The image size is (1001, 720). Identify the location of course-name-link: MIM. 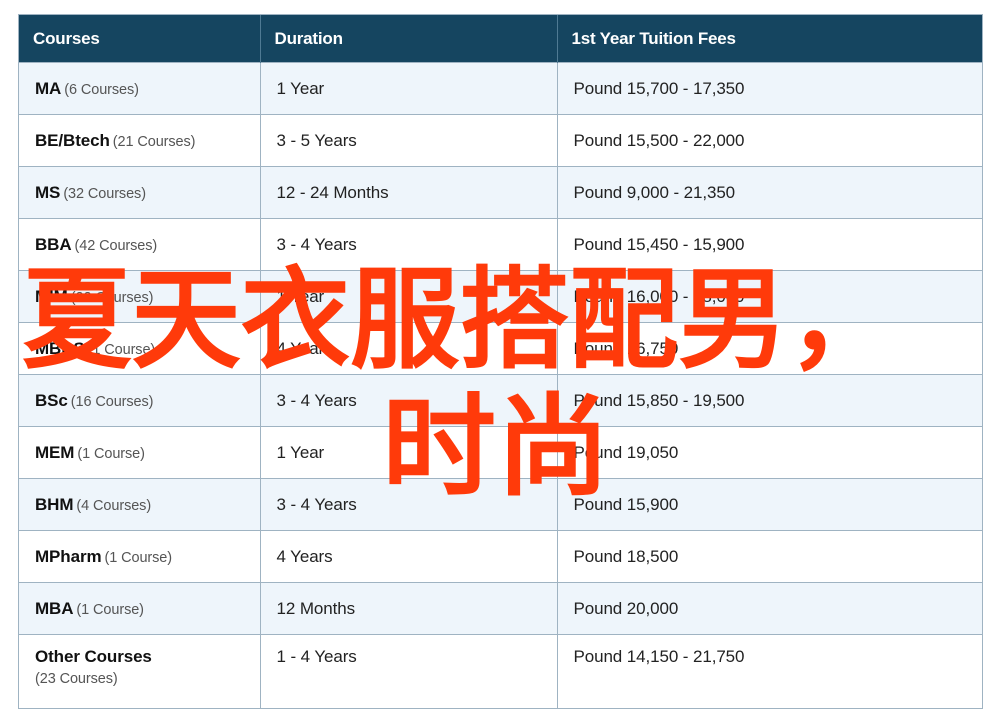
(51, 296).